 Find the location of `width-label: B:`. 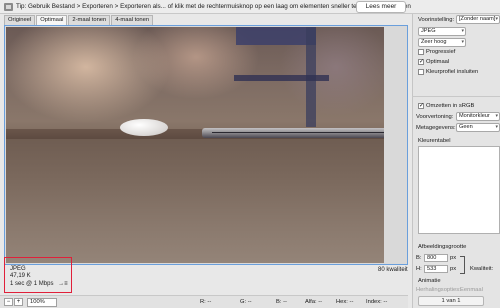

width-label: B: is located at coordinates (419, 258).